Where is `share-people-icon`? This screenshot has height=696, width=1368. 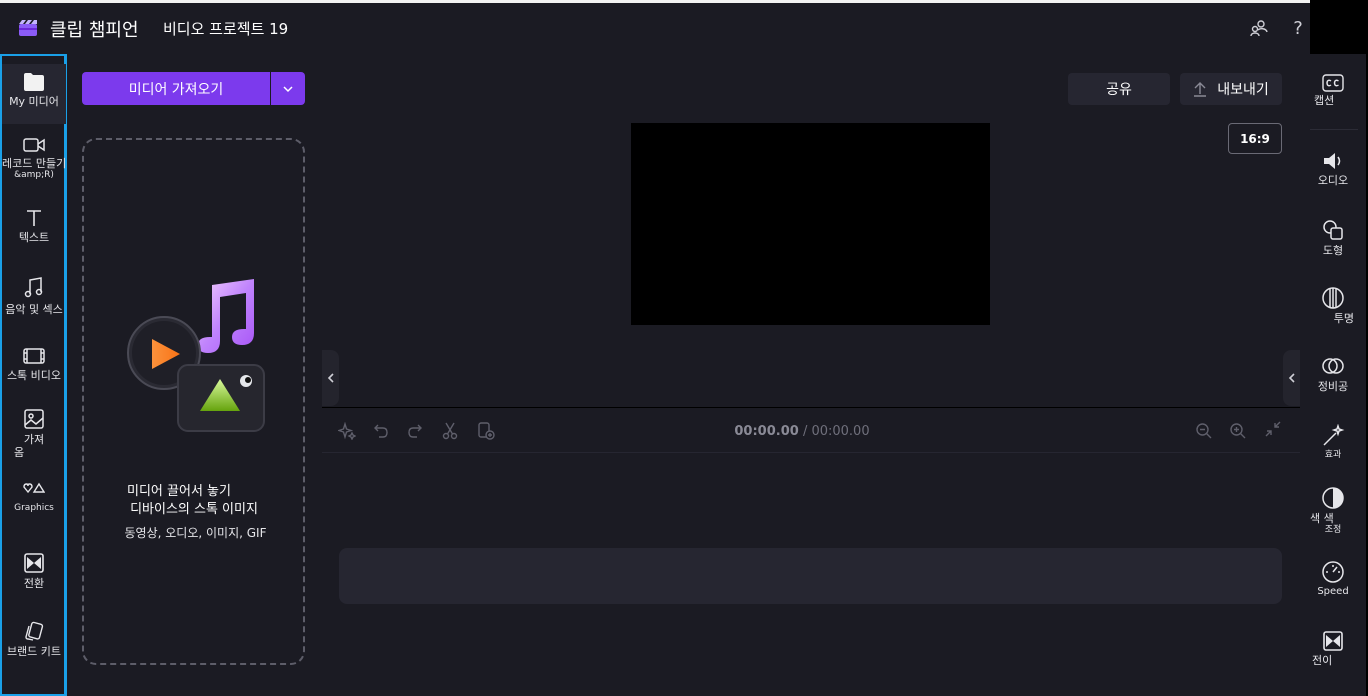
share-people-icon is located at coordinates (1259, 28).